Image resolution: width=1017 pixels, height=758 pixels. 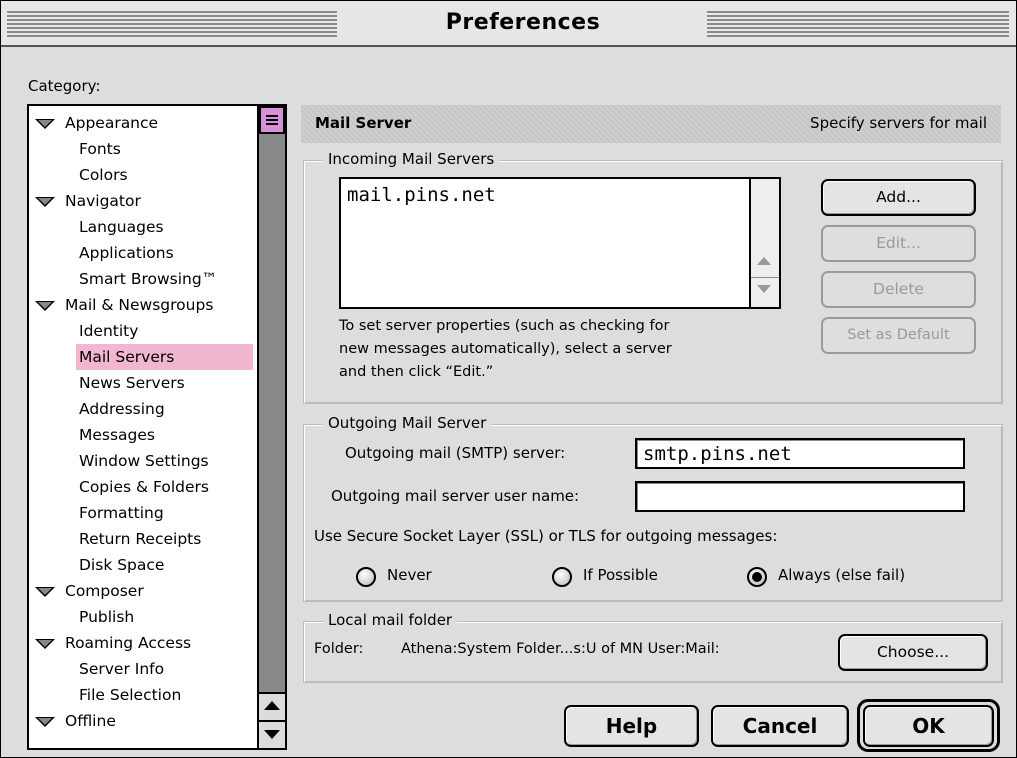 What do you see at coordinates (164, 357) in the screenshot?
I see `category-item-label: Mail Servers` at bounding box center [164, 357].